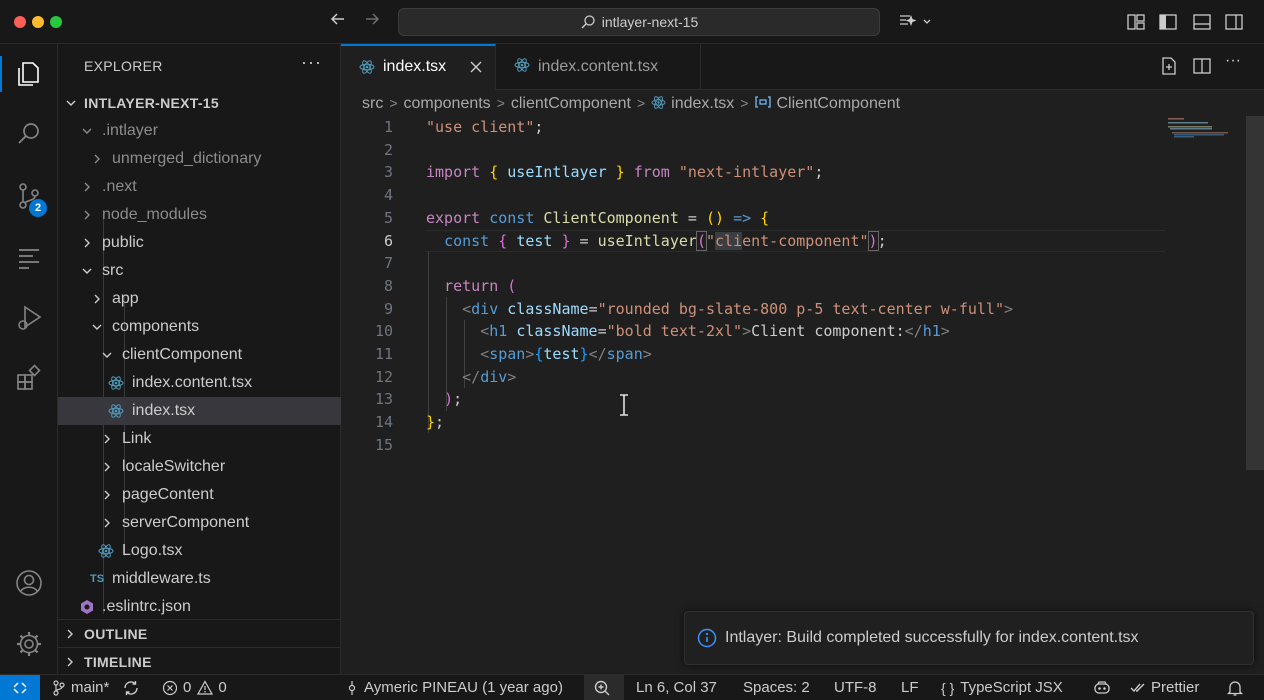  I want to click on indentation-status: Spaces: 2, so click(776, 687).